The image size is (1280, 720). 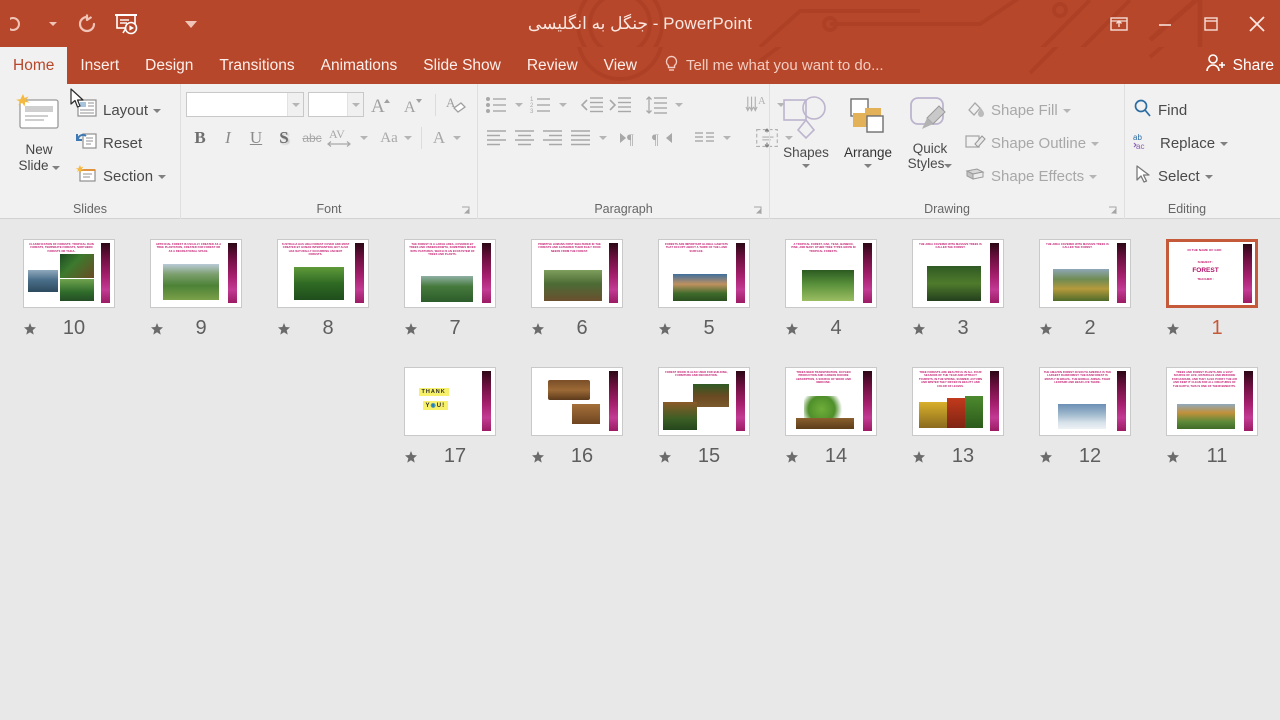 I want to click on numbering-icon: 123, so click(x=541, y=105).